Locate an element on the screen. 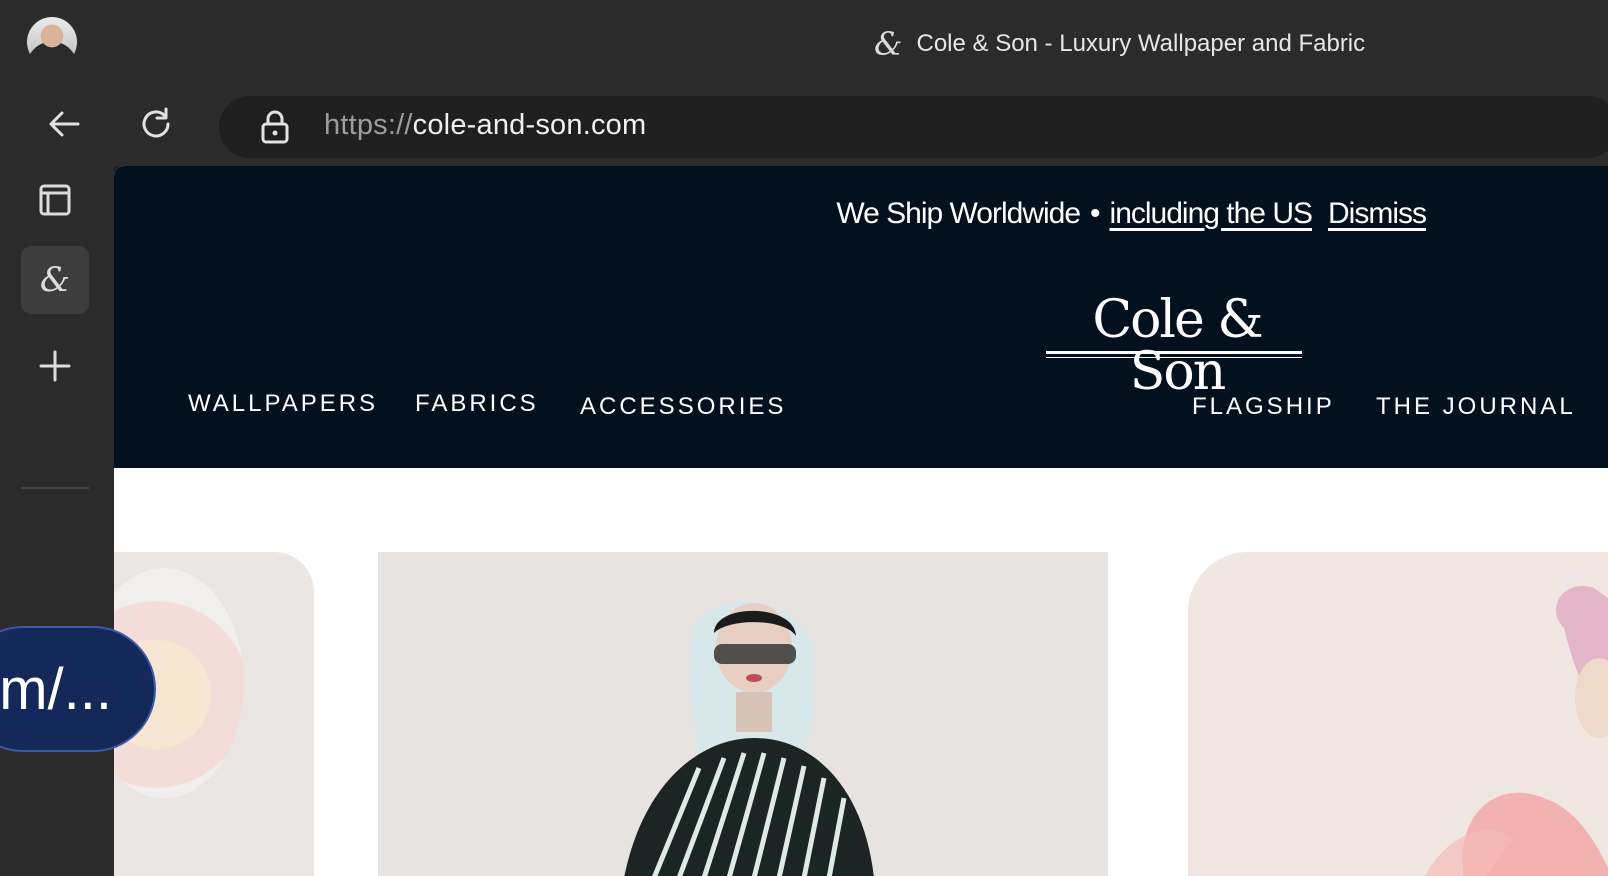  nav-accessories: ACCESSORIES is located at coordinates (683, 407).